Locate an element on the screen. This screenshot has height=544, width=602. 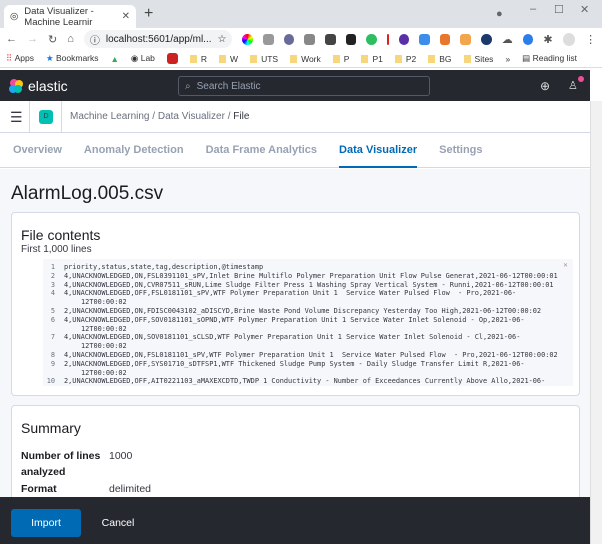
profile-icon: ● is located at coordinates (499, 14).